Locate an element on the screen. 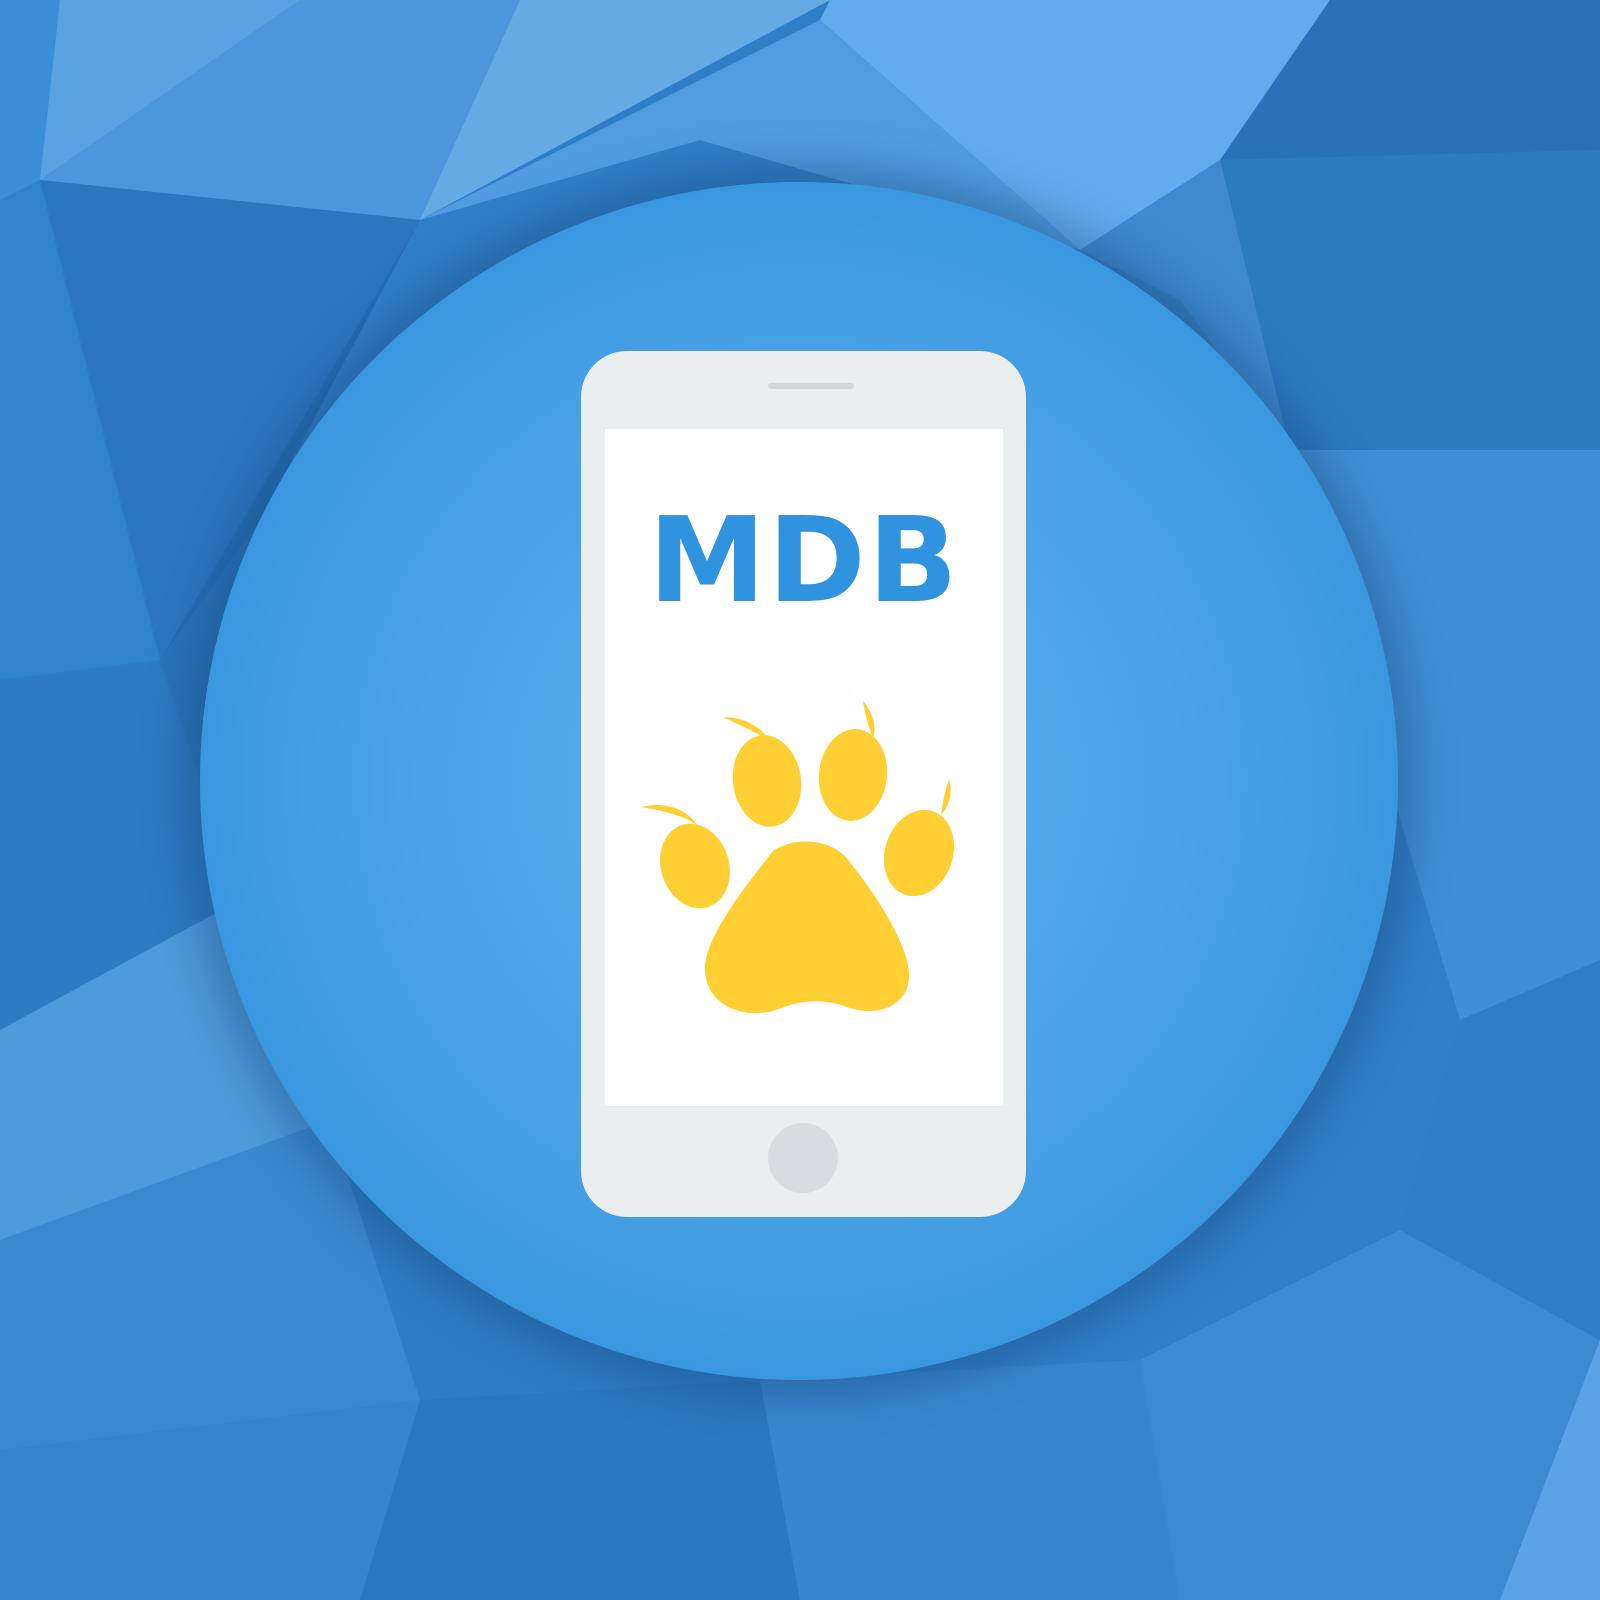 The image size is (1600, 1600). home-button is located at coordinates (803, 1158).